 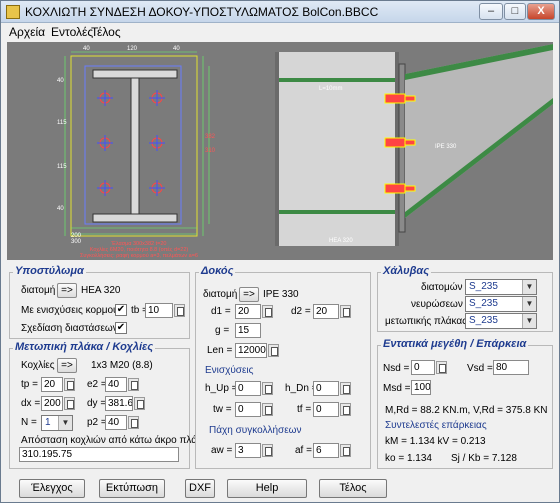 What do you see at coordinates (267, 450) in the screenshot?
I see `aw-spin-button` at bounding box center [267, 450].